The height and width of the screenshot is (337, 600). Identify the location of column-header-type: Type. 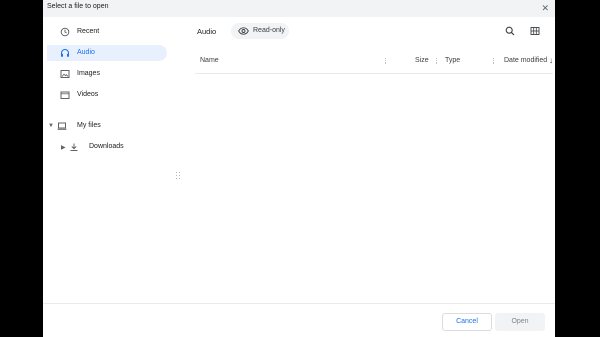
(452, 63).